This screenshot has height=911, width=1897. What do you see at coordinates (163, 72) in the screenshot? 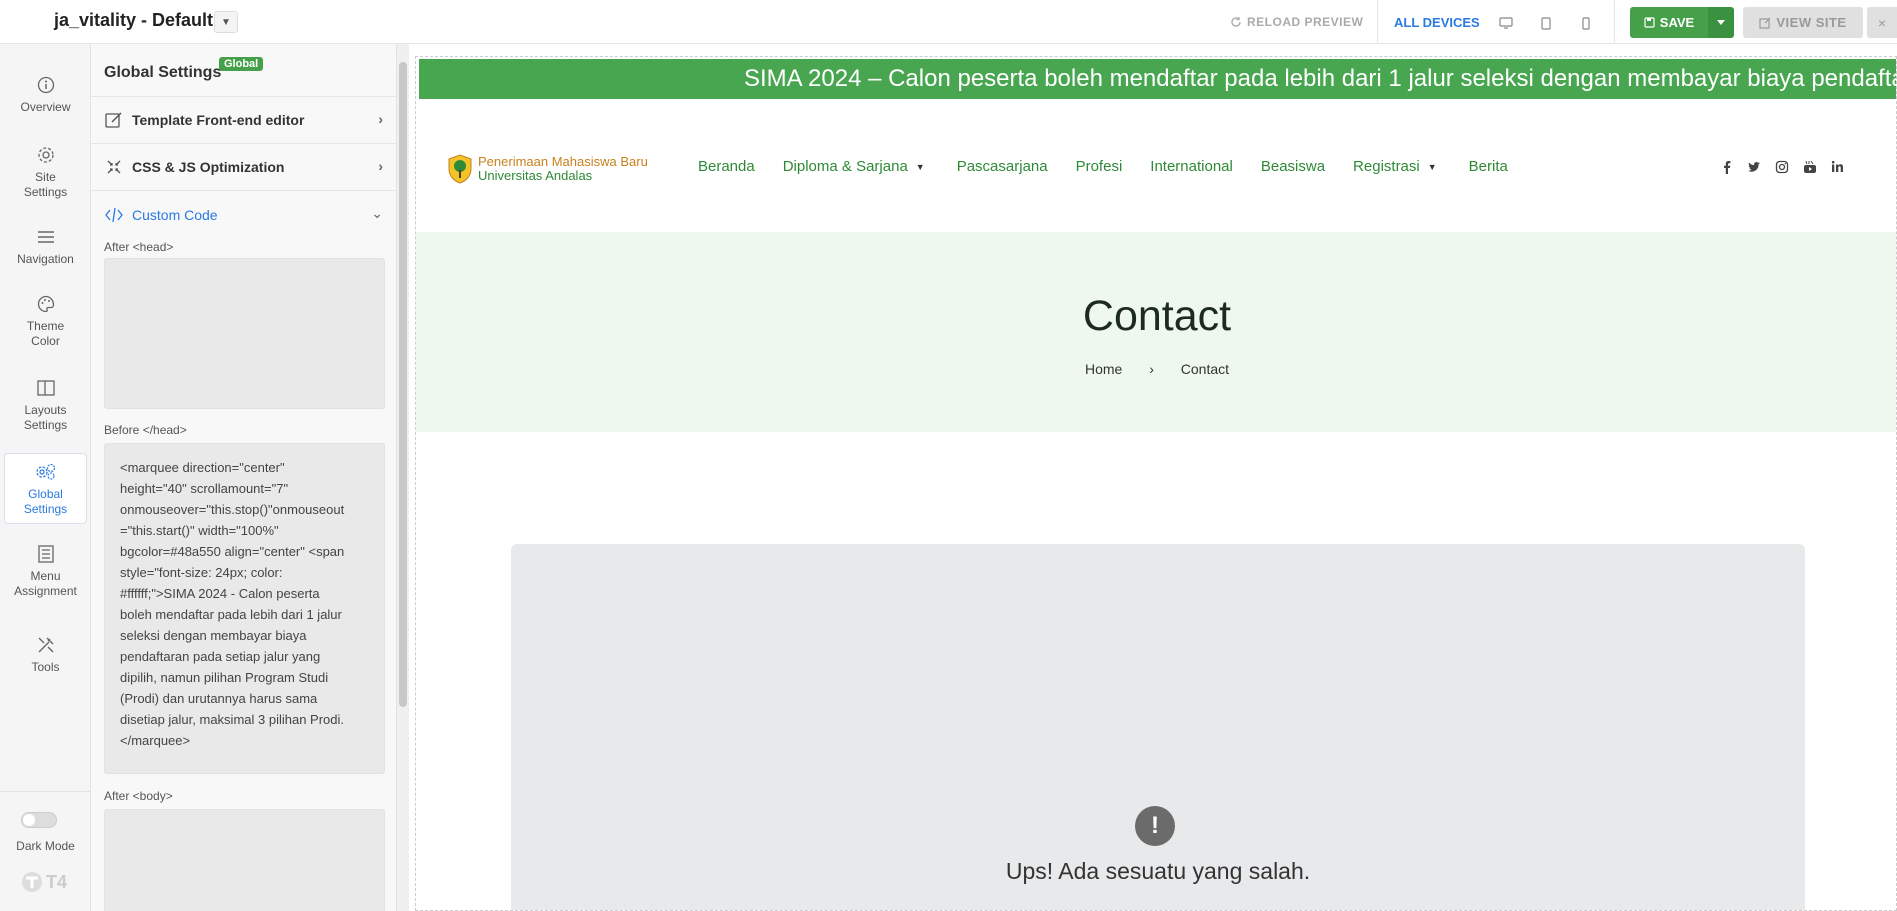
I see `panel-title: Global Settings` at bounding box center [163, 72].